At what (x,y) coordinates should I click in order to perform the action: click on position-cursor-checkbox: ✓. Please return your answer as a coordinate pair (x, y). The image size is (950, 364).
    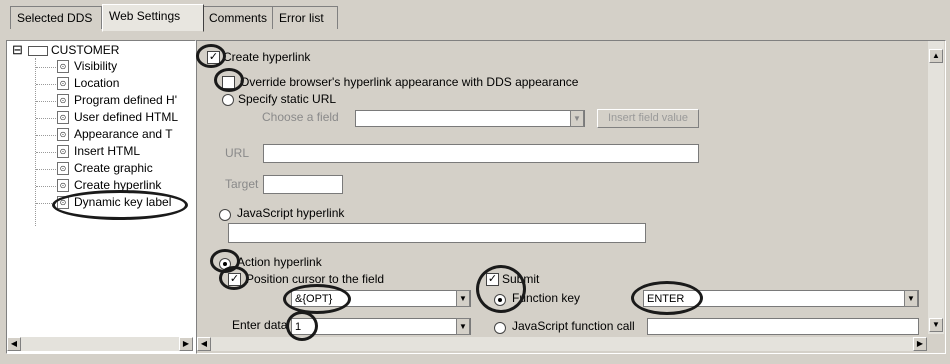
    Looking at the image, I should click on (234, 279).